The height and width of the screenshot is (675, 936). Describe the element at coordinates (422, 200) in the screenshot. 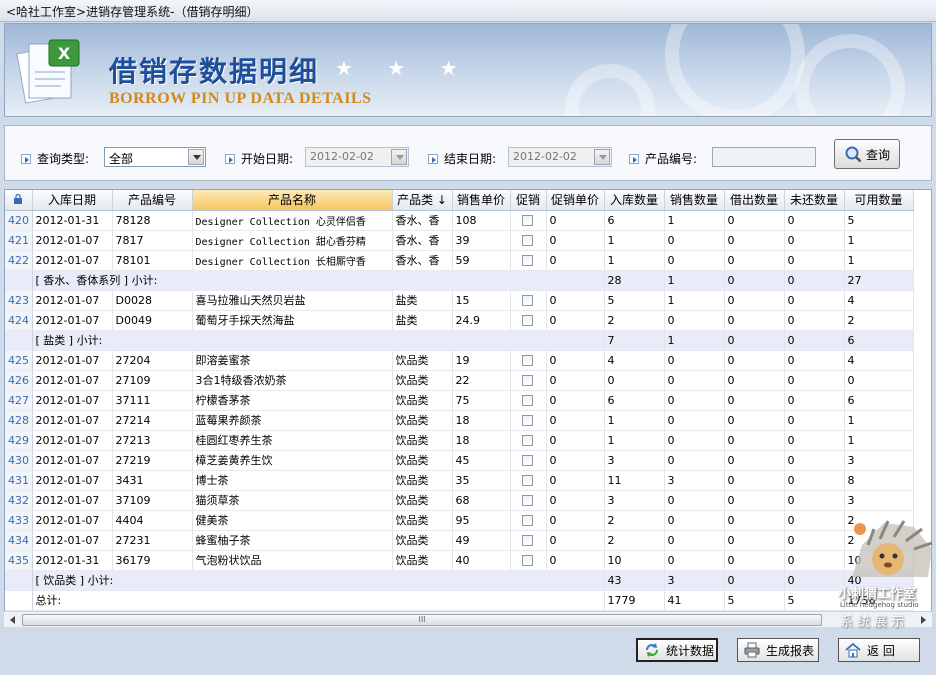

I see `col-header-sorted: 产品类 ↓` at that location.